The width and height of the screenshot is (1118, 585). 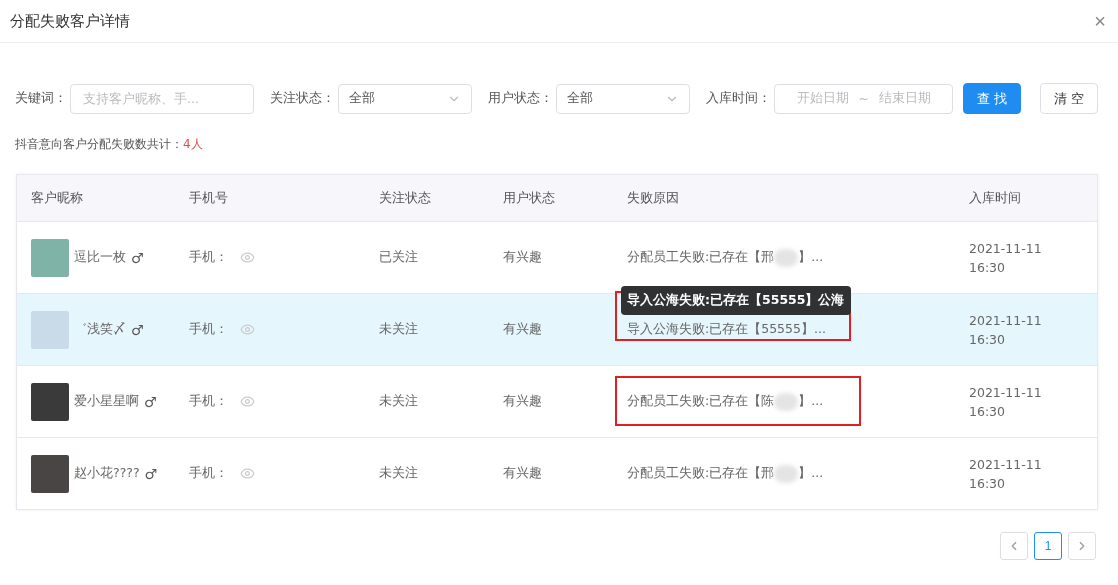 What do you see at coordinates (864, 98) in the screenshot?
I see `date-range-field: 开始日期 ~ 结束日期` at bounding box center [864, 98].